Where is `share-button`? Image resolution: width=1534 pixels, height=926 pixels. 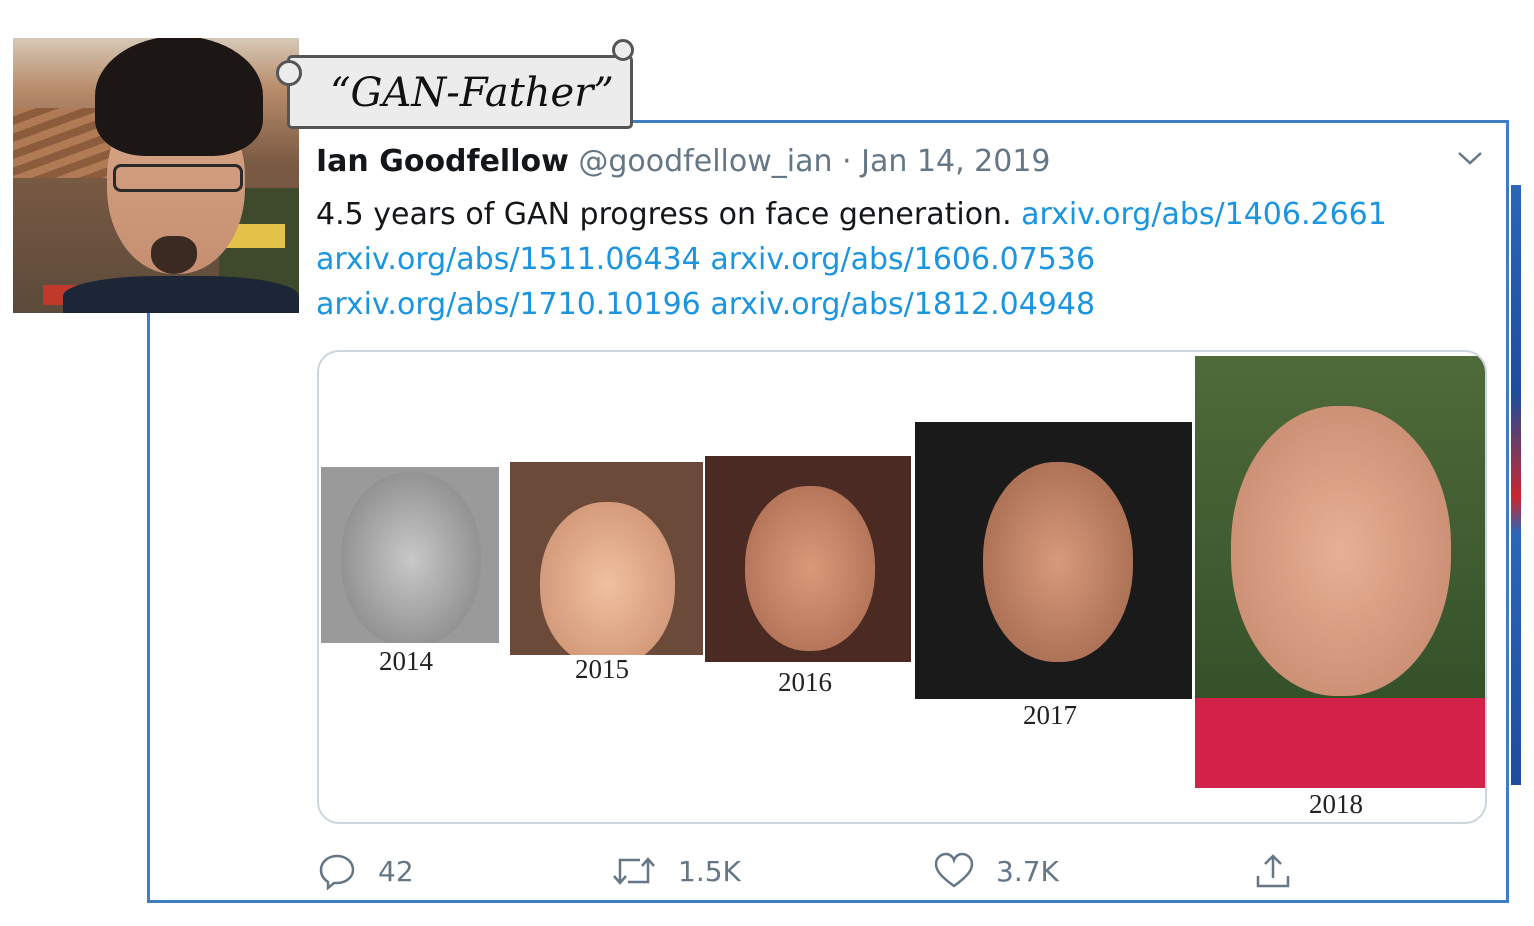
share-button is located at coordinates (1284, 871).